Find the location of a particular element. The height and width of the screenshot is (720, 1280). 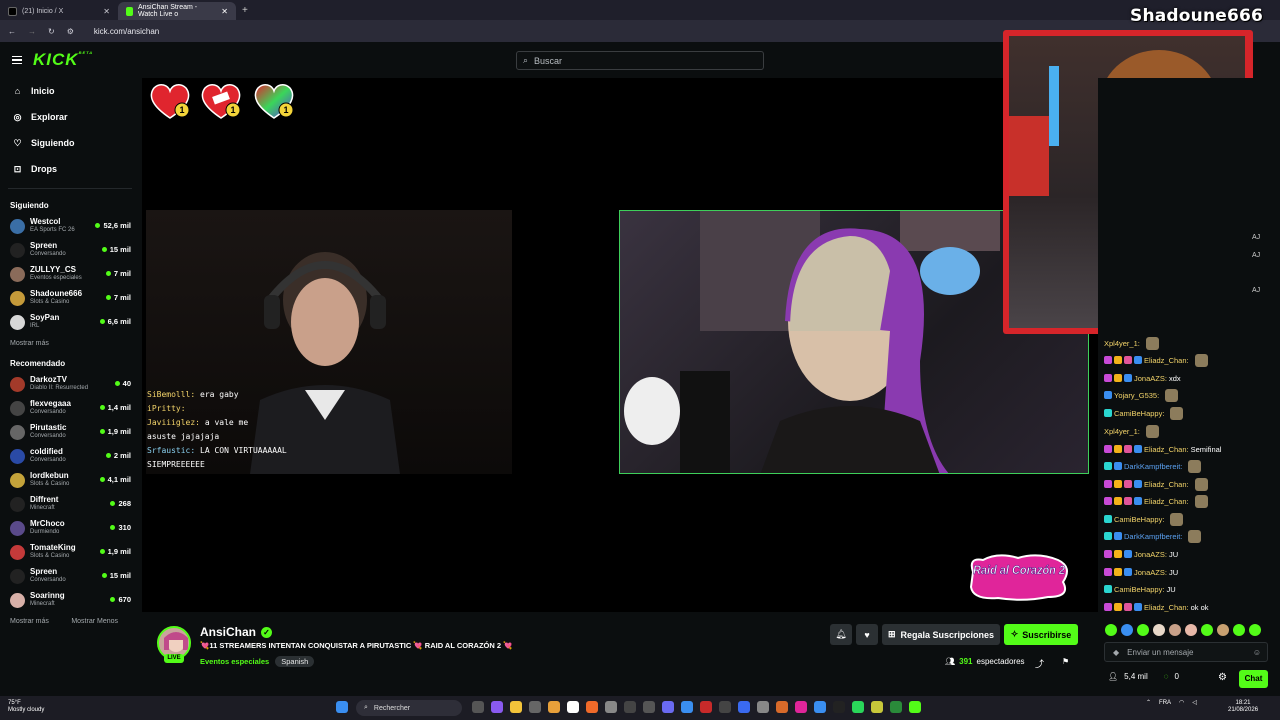

chat-message: Eliadz_Chan: ok ok is located at coordinates (1156, 607).